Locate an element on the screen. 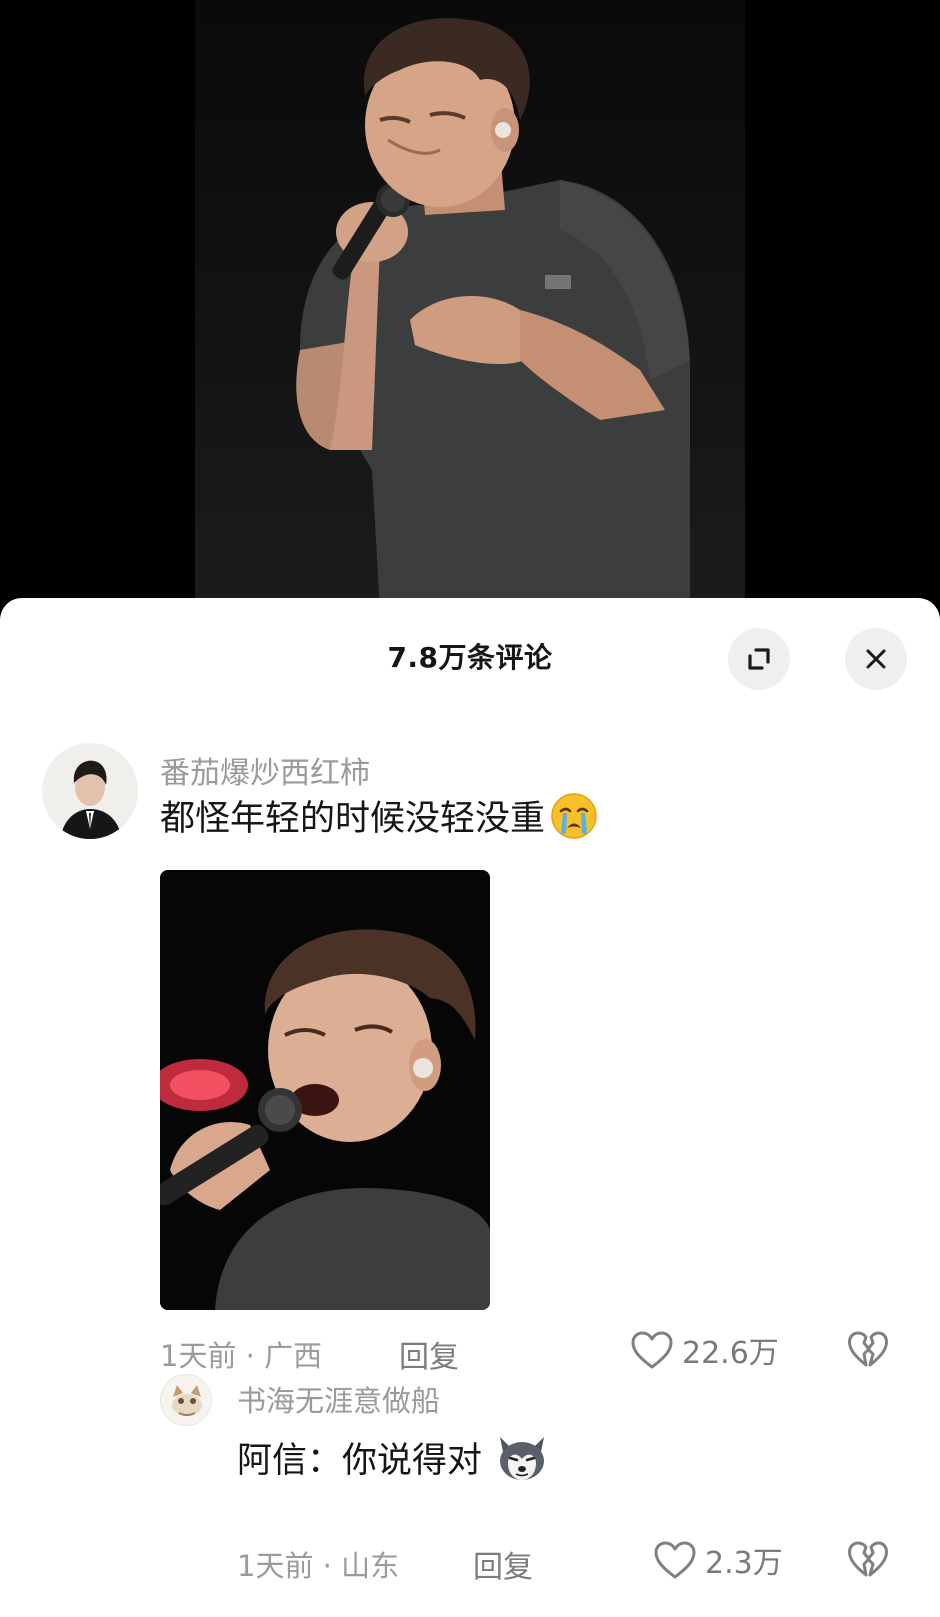 The image size is (940, 1617). avatar is located at coordinates (90, 791).